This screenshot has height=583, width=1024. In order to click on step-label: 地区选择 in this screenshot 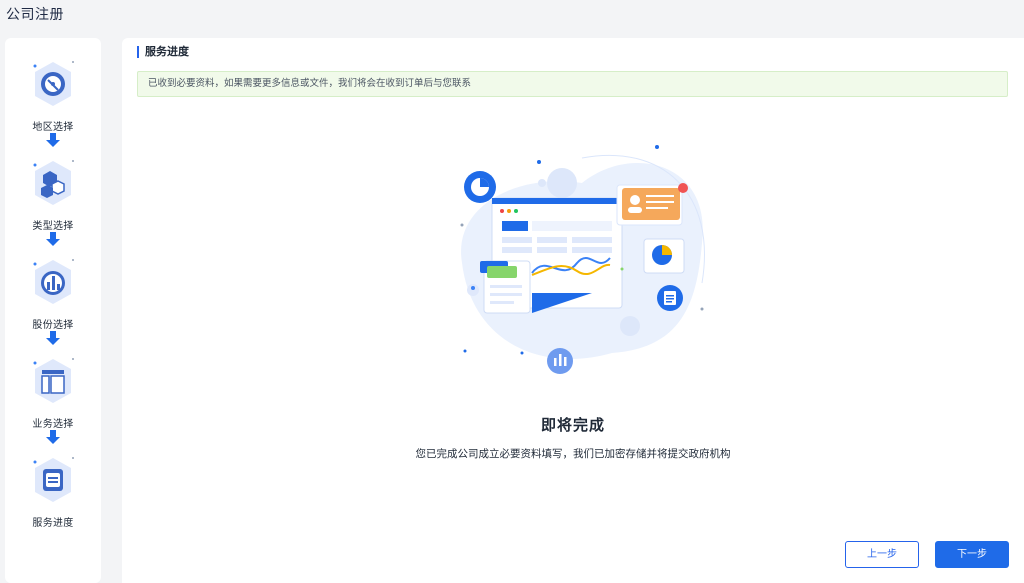, I will do `click(53, 127)`.